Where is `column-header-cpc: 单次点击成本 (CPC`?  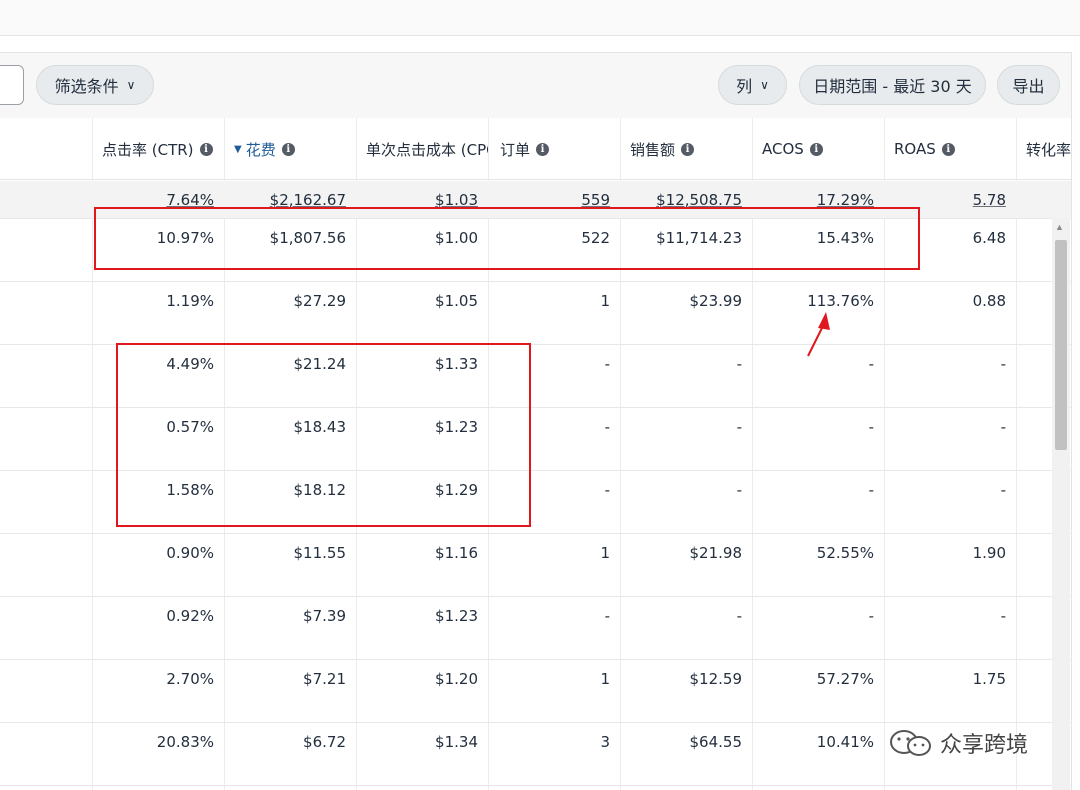
column-header-cpc: 单次点击成本 (CPC is located at coordinates (422, 149).